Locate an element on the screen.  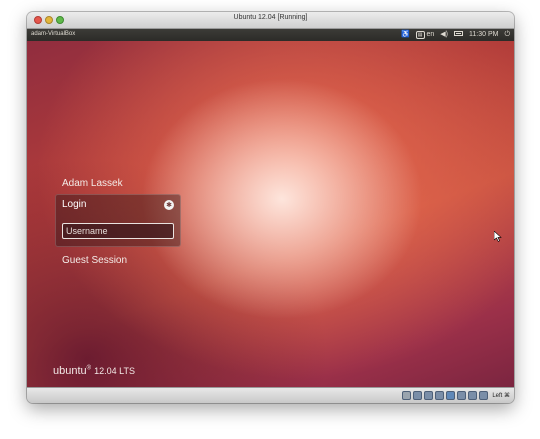
indicator-tray: ♿ ▤ en ◀) 11:30 PM ⏻ is located at coordinates (455, 35).